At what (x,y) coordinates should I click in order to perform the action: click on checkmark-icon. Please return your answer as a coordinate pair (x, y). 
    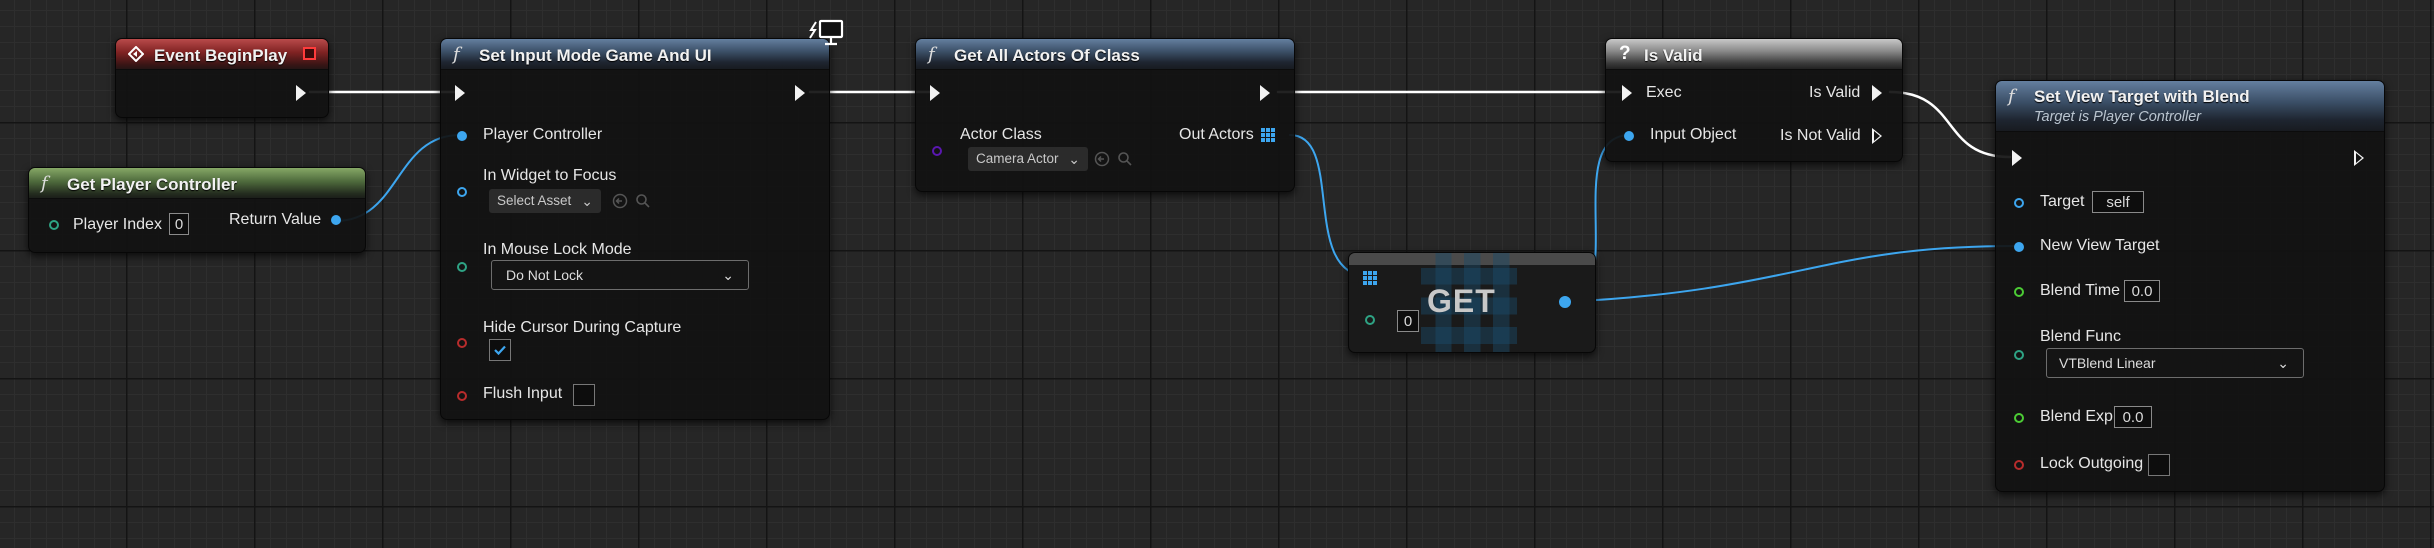
    Looking at the image, I should click on (500, 350).